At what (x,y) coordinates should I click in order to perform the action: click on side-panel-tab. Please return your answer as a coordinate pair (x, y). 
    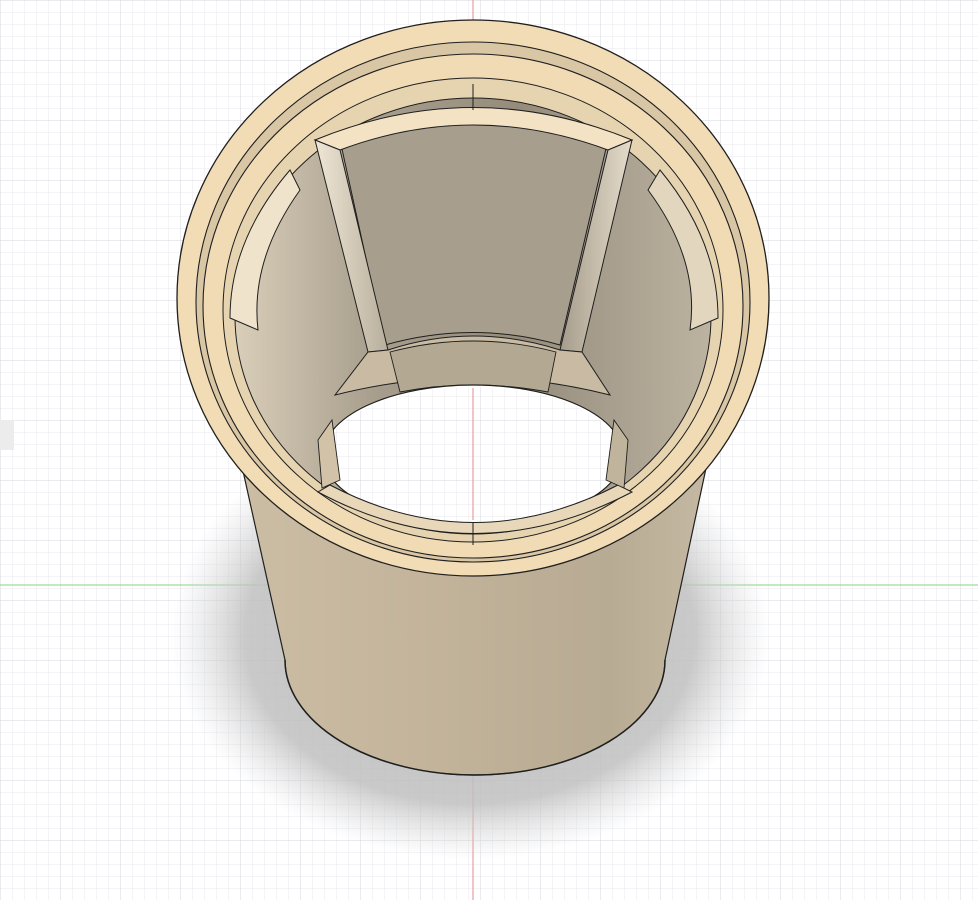
    Looking at the image, I should click on (7, 435).